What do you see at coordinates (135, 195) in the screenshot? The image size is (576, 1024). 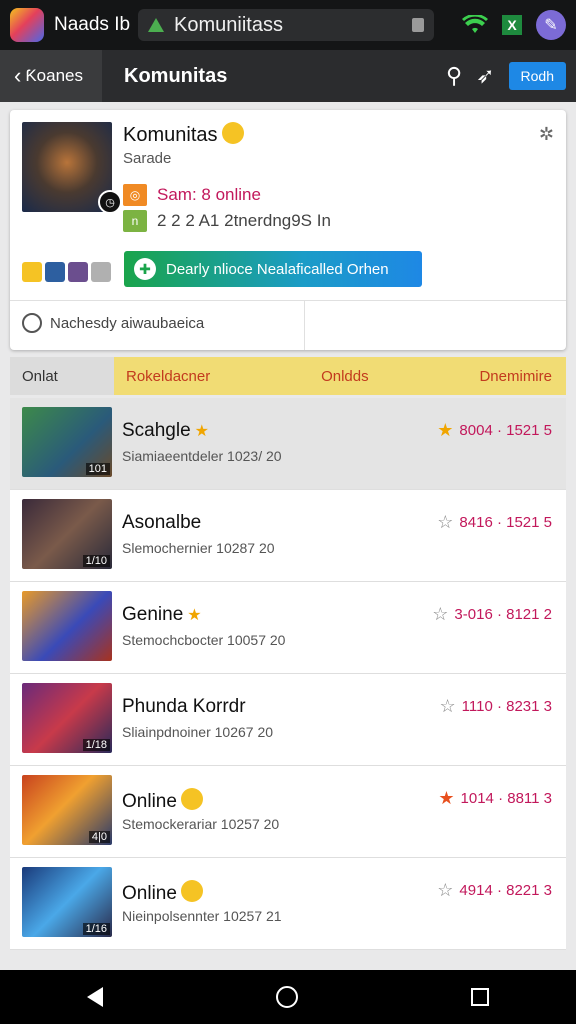 I see `online-icon: ◎` at bounding box center [135, 195].